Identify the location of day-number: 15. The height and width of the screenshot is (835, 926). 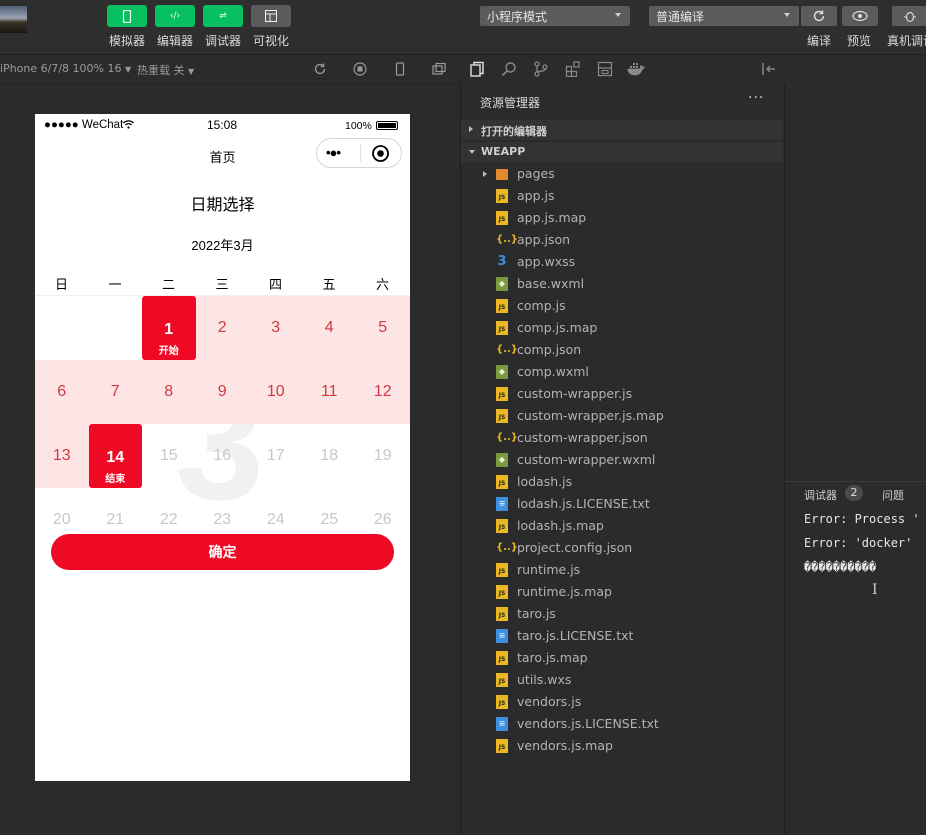
(168, 455).